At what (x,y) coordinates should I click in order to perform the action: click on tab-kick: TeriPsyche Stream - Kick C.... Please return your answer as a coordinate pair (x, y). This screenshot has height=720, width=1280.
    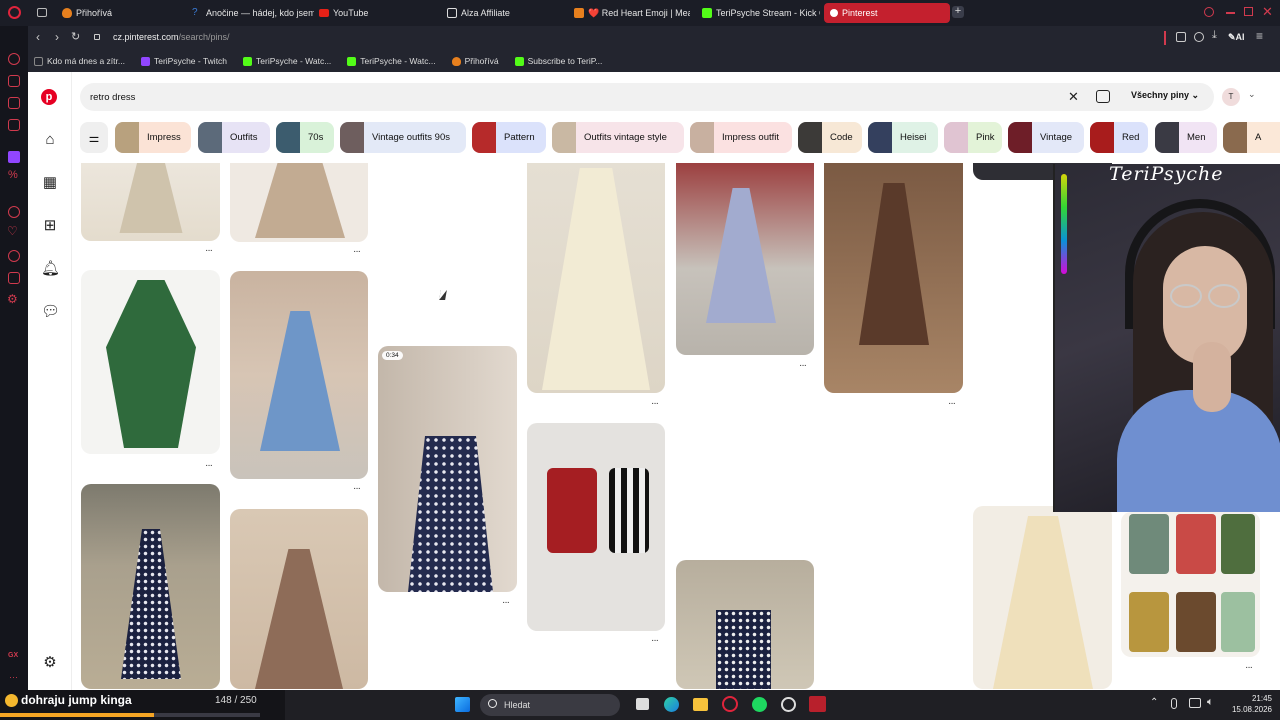
    Looking at the image, I should click on (758, 13).